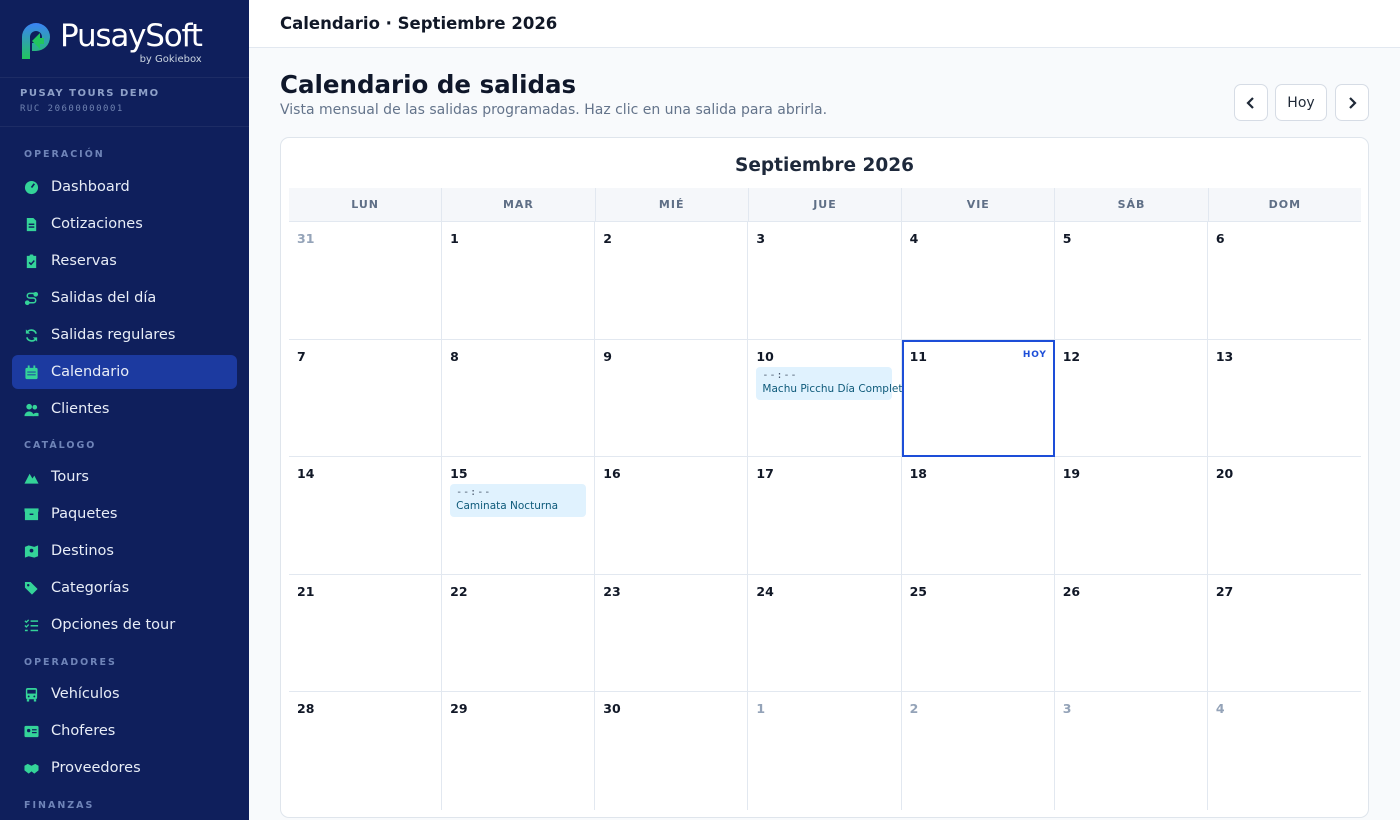 Image resolution: width=1400 pixels, height=820 pixels. I want to click on handshake-icon, so click(31, 768).